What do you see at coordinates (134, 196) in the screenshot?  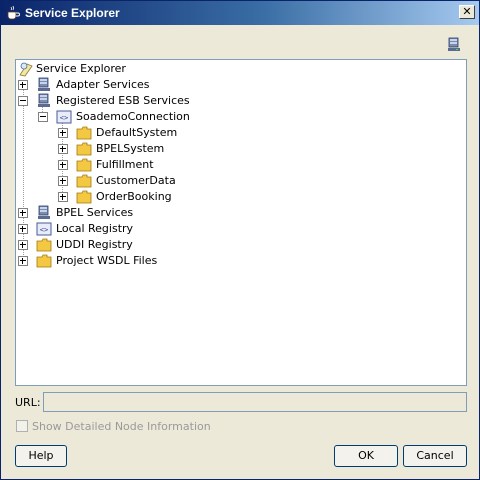 I see `tree-node-label: OrderBooking` at bounding box center [134, 196].